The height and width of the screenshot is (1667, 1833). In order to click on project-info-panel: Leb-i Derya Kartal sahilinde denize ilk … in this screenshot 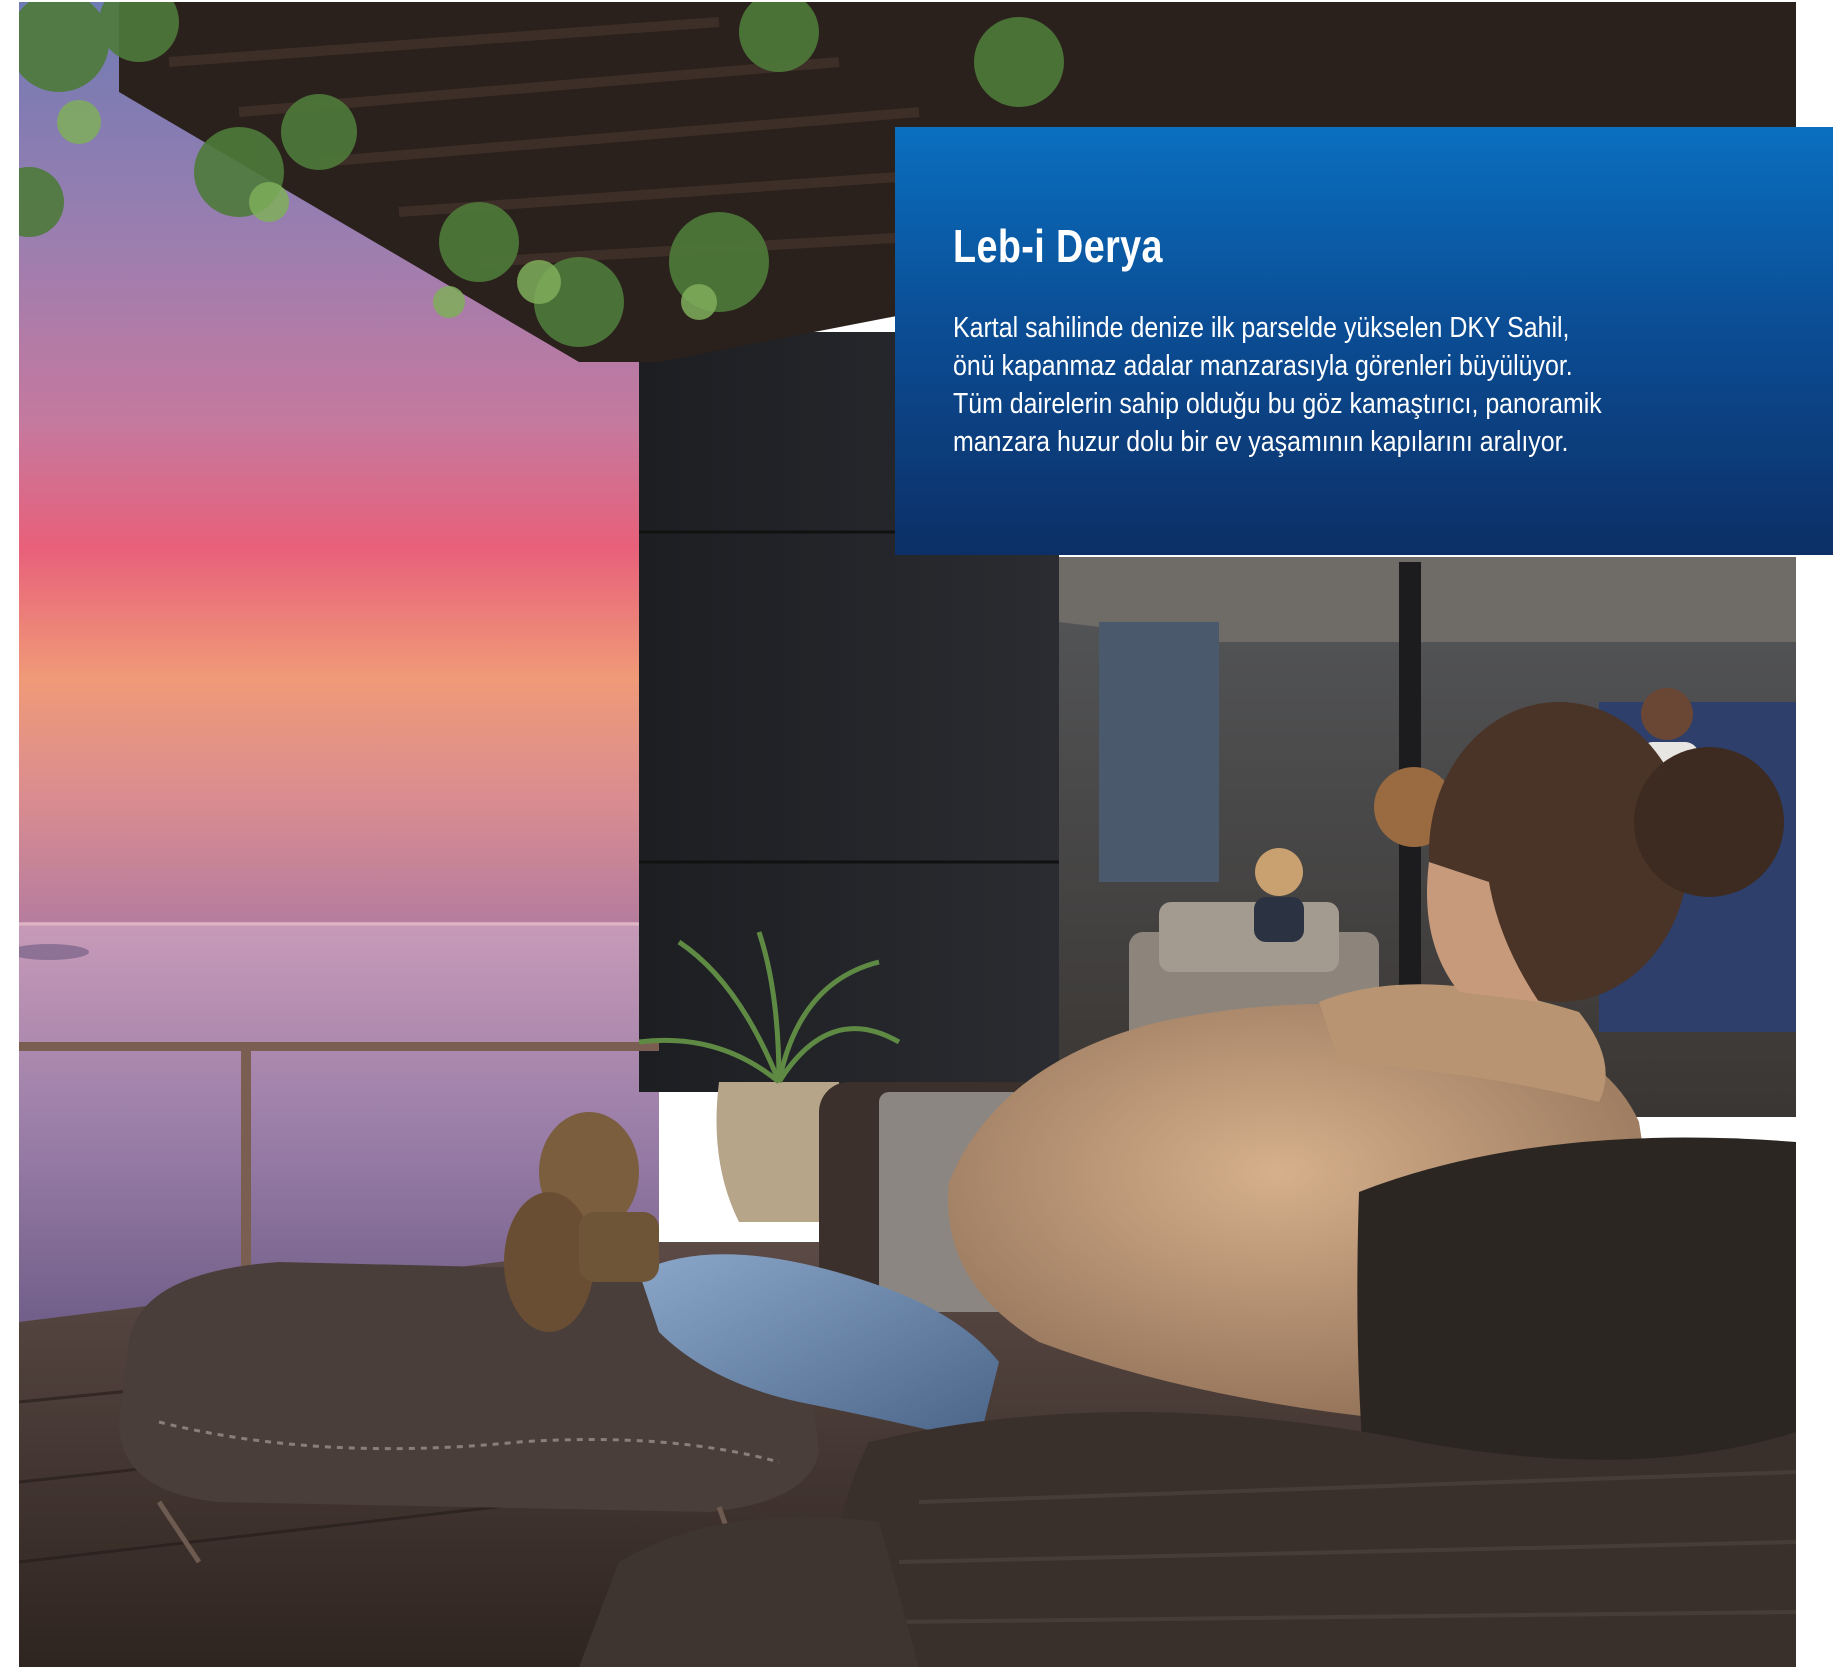, I will do `click(1364, 341)`.